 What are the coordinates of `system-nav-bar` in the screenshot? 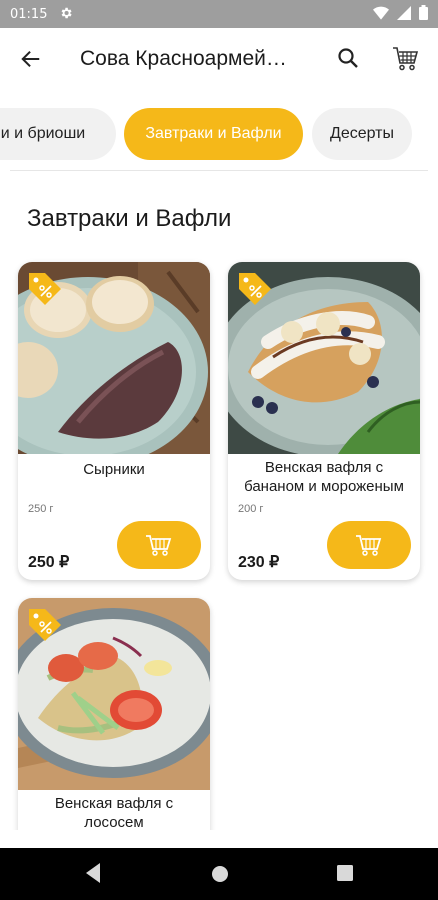 It's located at (219, 874).